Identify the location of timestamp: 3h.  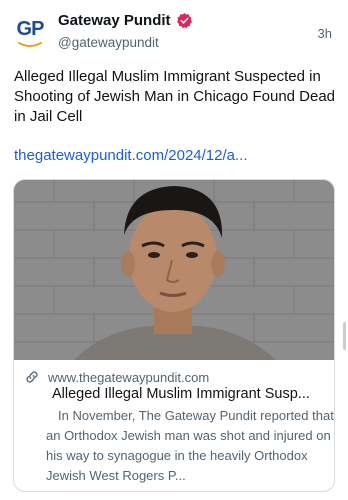
(325, 33).